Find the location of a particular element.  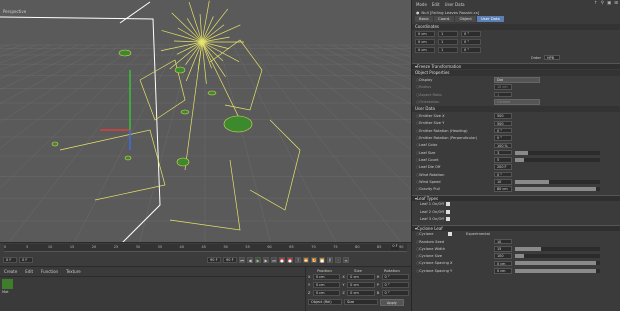

axis-label: X is located at coordinates (343, 277).